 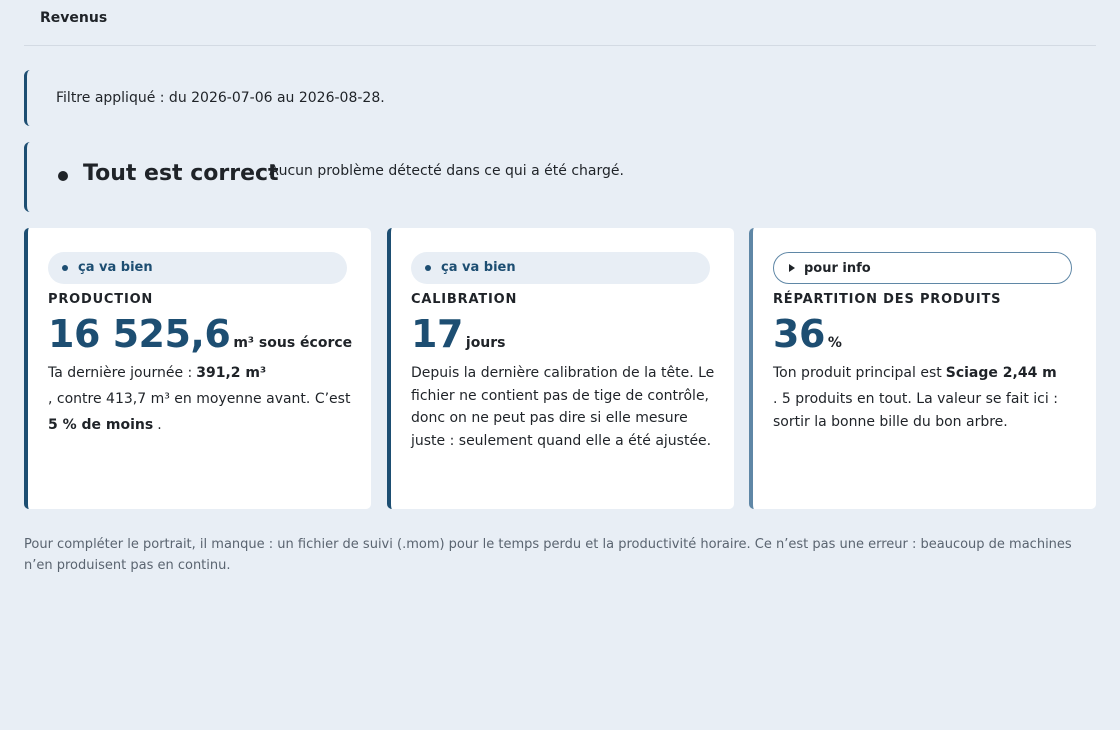 I want to click on card-value-unit: jours, so click(x=485, y=343).